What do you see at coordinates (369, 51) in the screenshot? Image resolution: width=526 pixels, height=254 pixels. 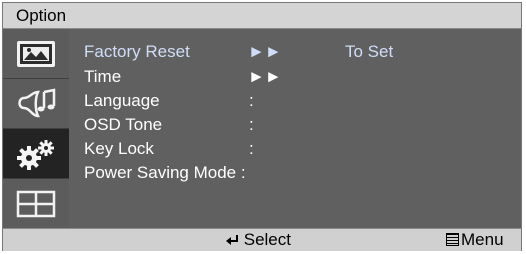 I see `menu-row-value: To Set` at bounding box center [369, 51].